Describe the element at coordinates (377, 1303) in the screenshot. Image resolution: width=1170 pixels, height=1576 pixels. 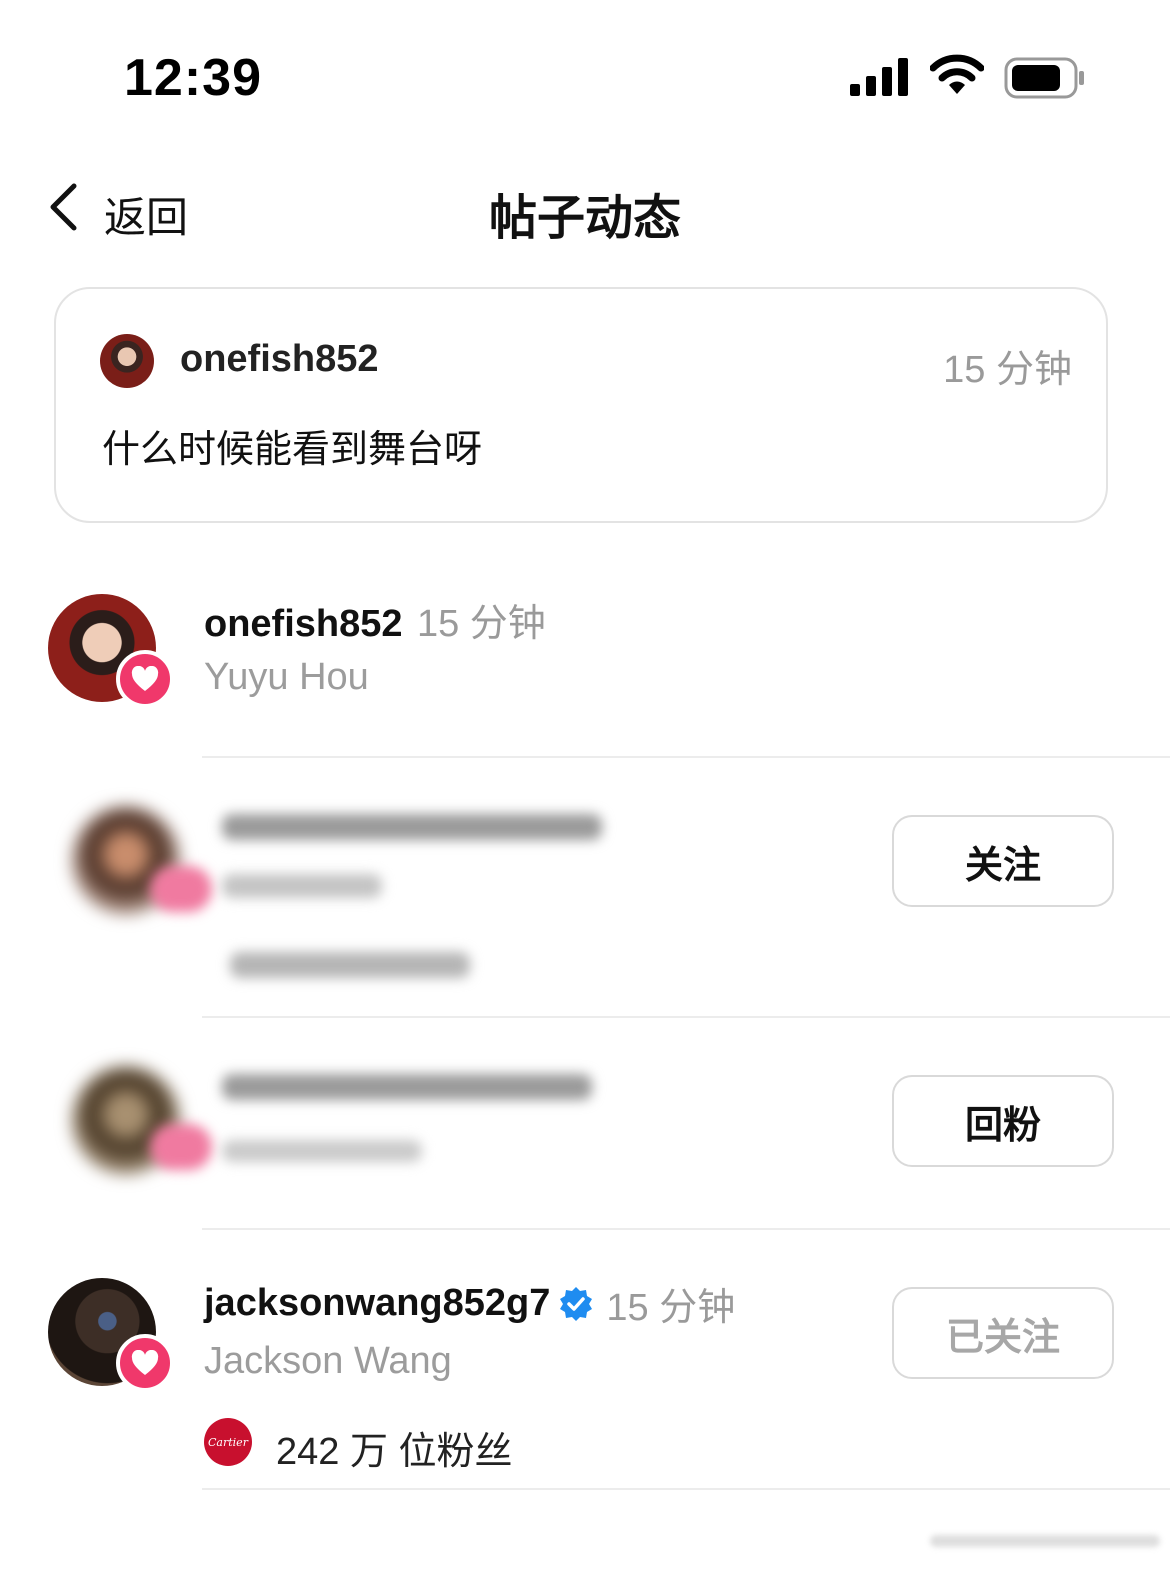
I see `activity-username: jacksonwang852g7` at that location.